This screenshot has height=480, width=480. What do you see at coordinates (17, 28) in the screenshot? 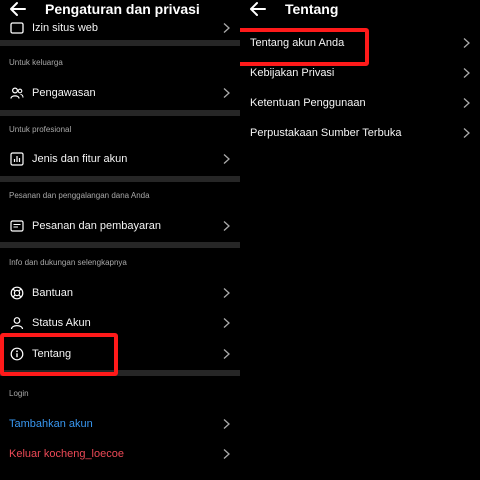
I see `web-icon` at bounding box center [17, 28].